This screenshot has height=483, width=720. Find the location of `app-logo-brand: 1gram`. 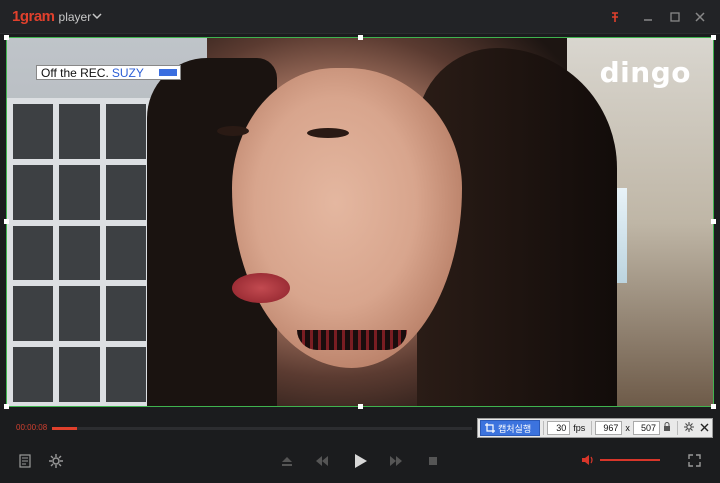

app-logo-brand: 1gram is located at coordinates (33, 16).